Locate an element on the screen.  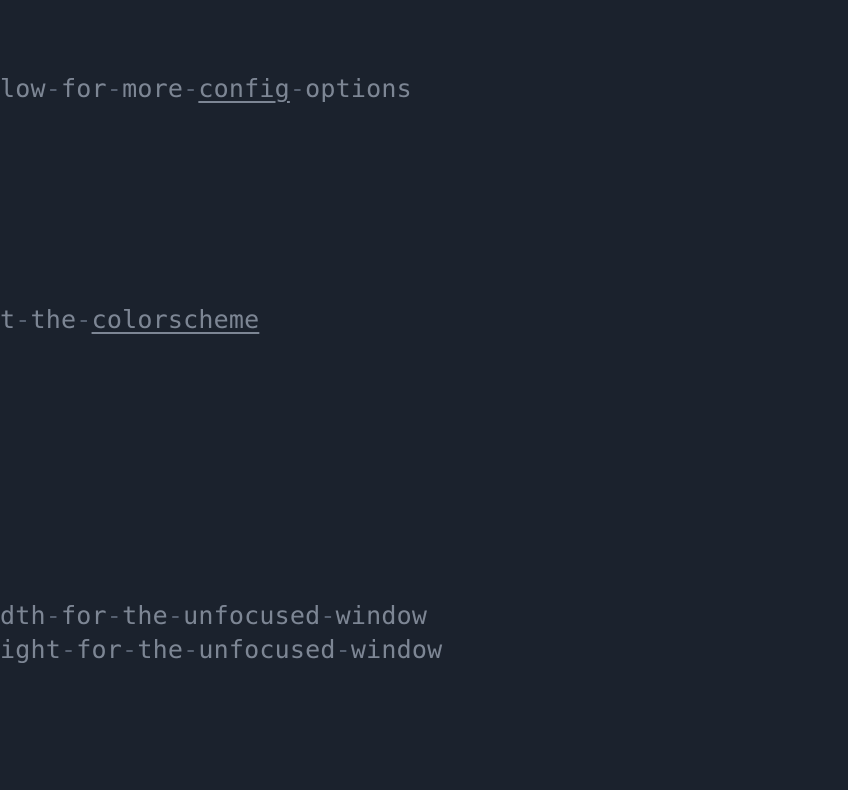
editor-line-1: low-for-more-config-options is located at coordinates (206, 89).